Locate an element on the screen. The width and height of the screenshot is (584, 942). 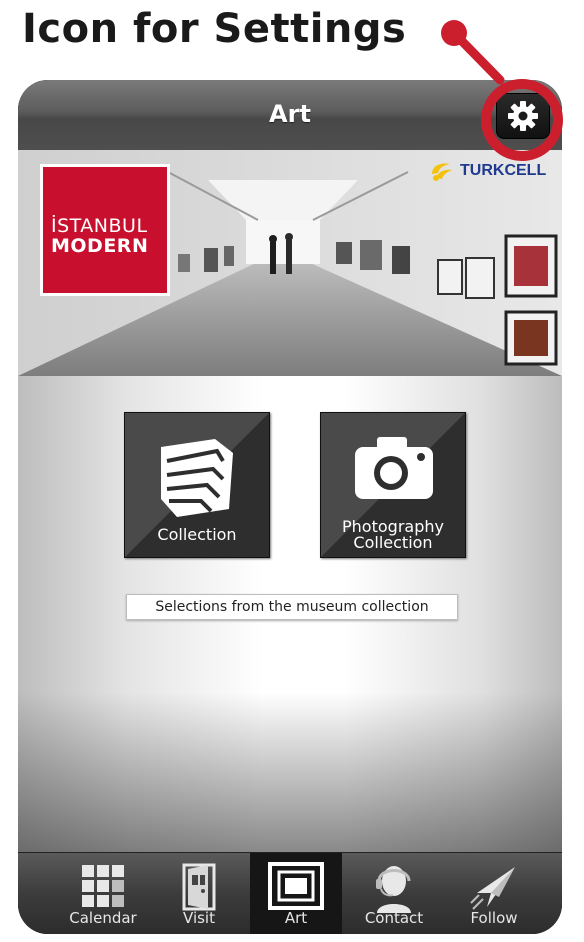
collection-tile-label: Collection is located at coordinates (197, 534).